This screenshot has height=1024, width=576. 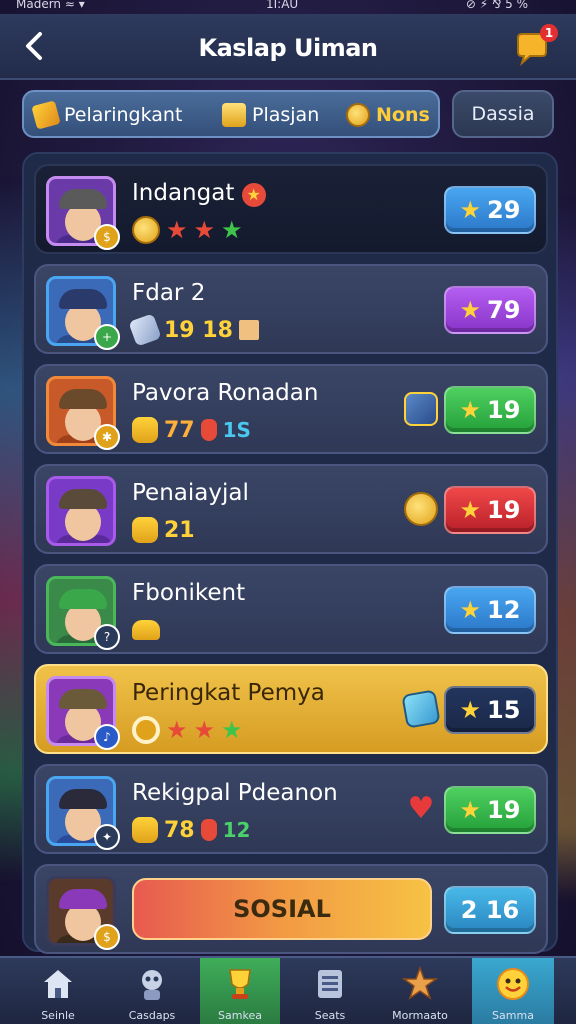 What do you see at coordinates (420, 983) in the screenshot?
I see `star-badge-icon` at bounding box center [420, 983].